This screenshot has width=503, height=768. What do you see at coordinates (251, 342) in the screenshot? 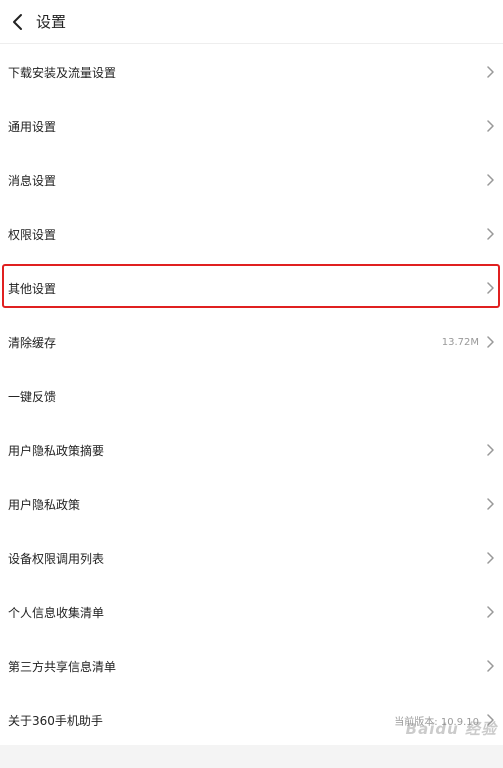
I see `settings-item-clear-cache: 清除缓存 13.72M` at bounding box center [251, 342].